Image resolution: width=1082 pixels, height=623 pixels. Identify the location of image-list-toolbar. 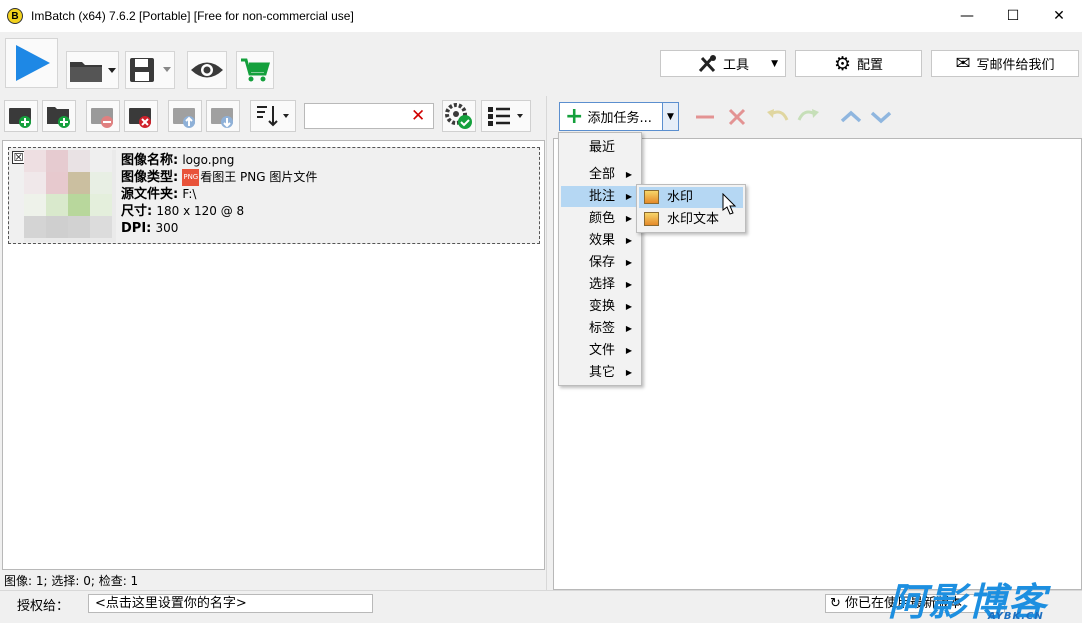
(273, 117).